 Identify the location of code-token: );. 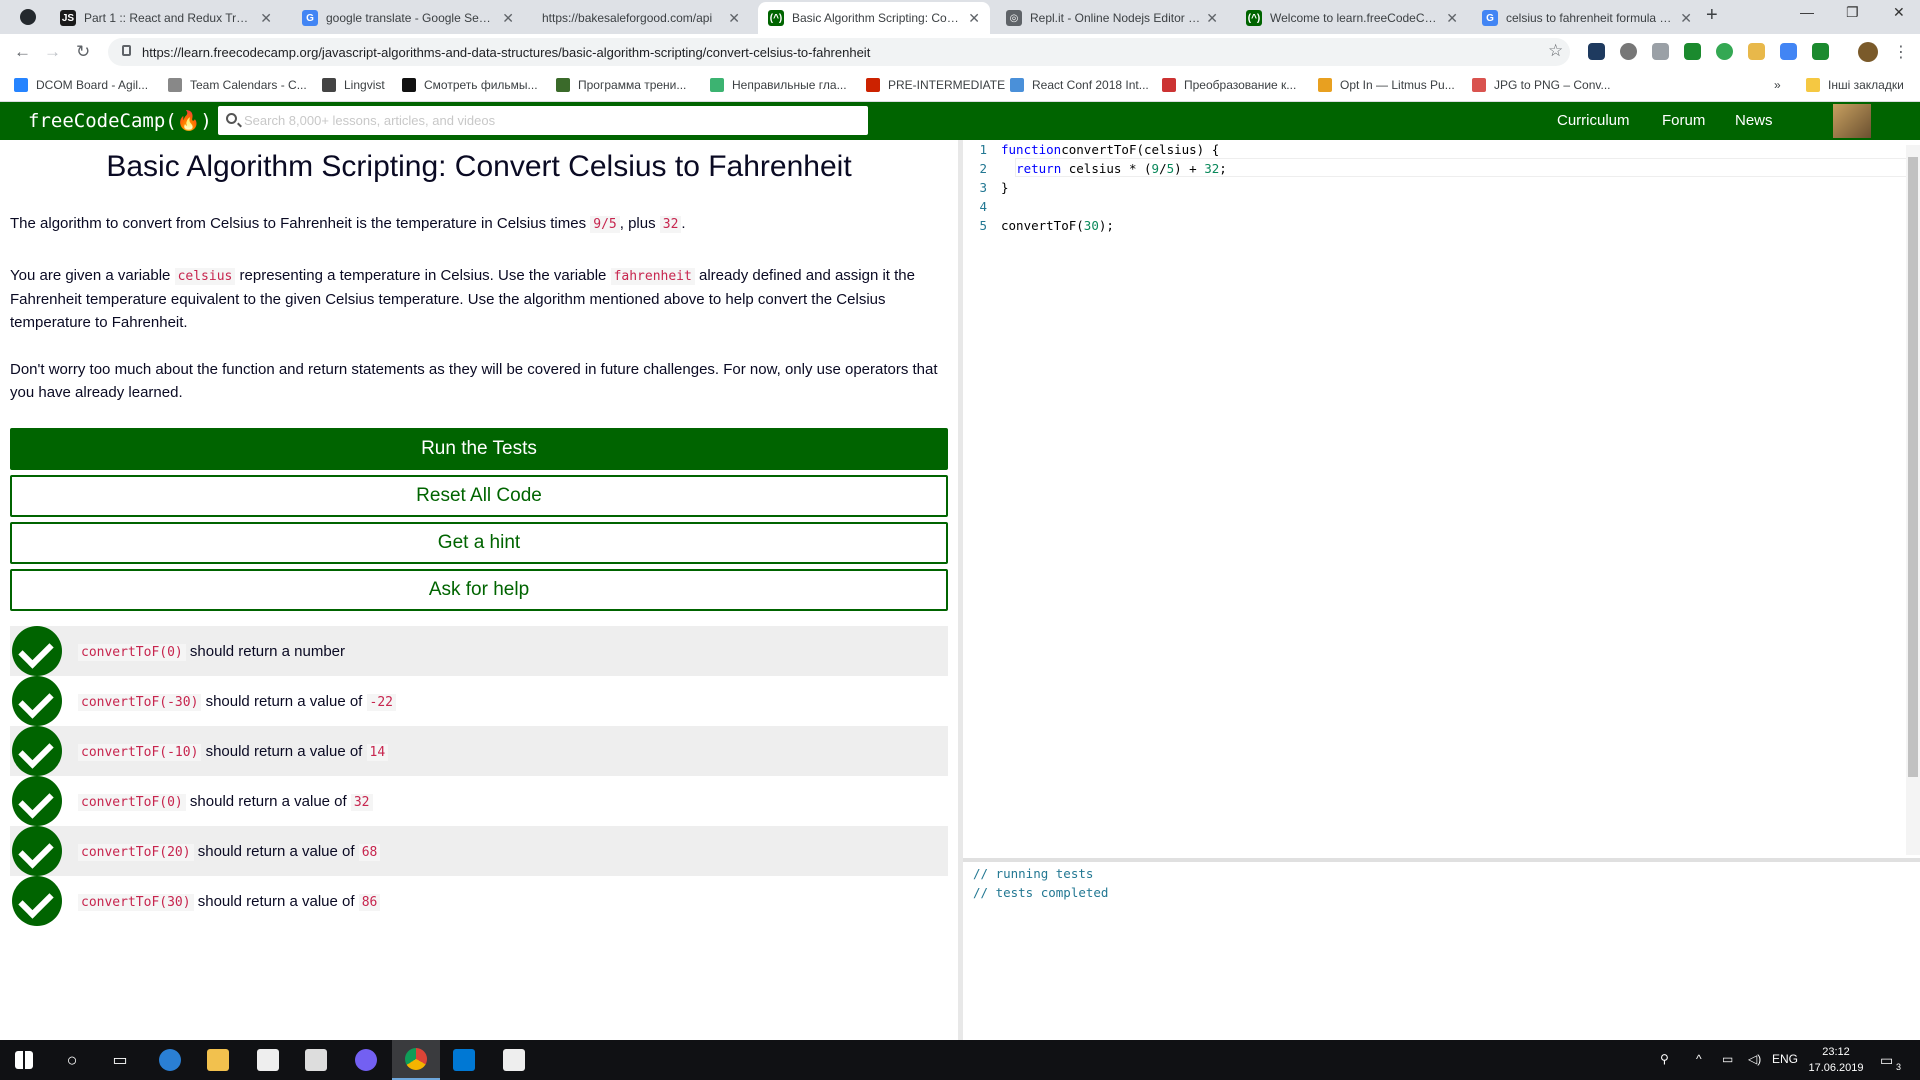
(1106, 225).